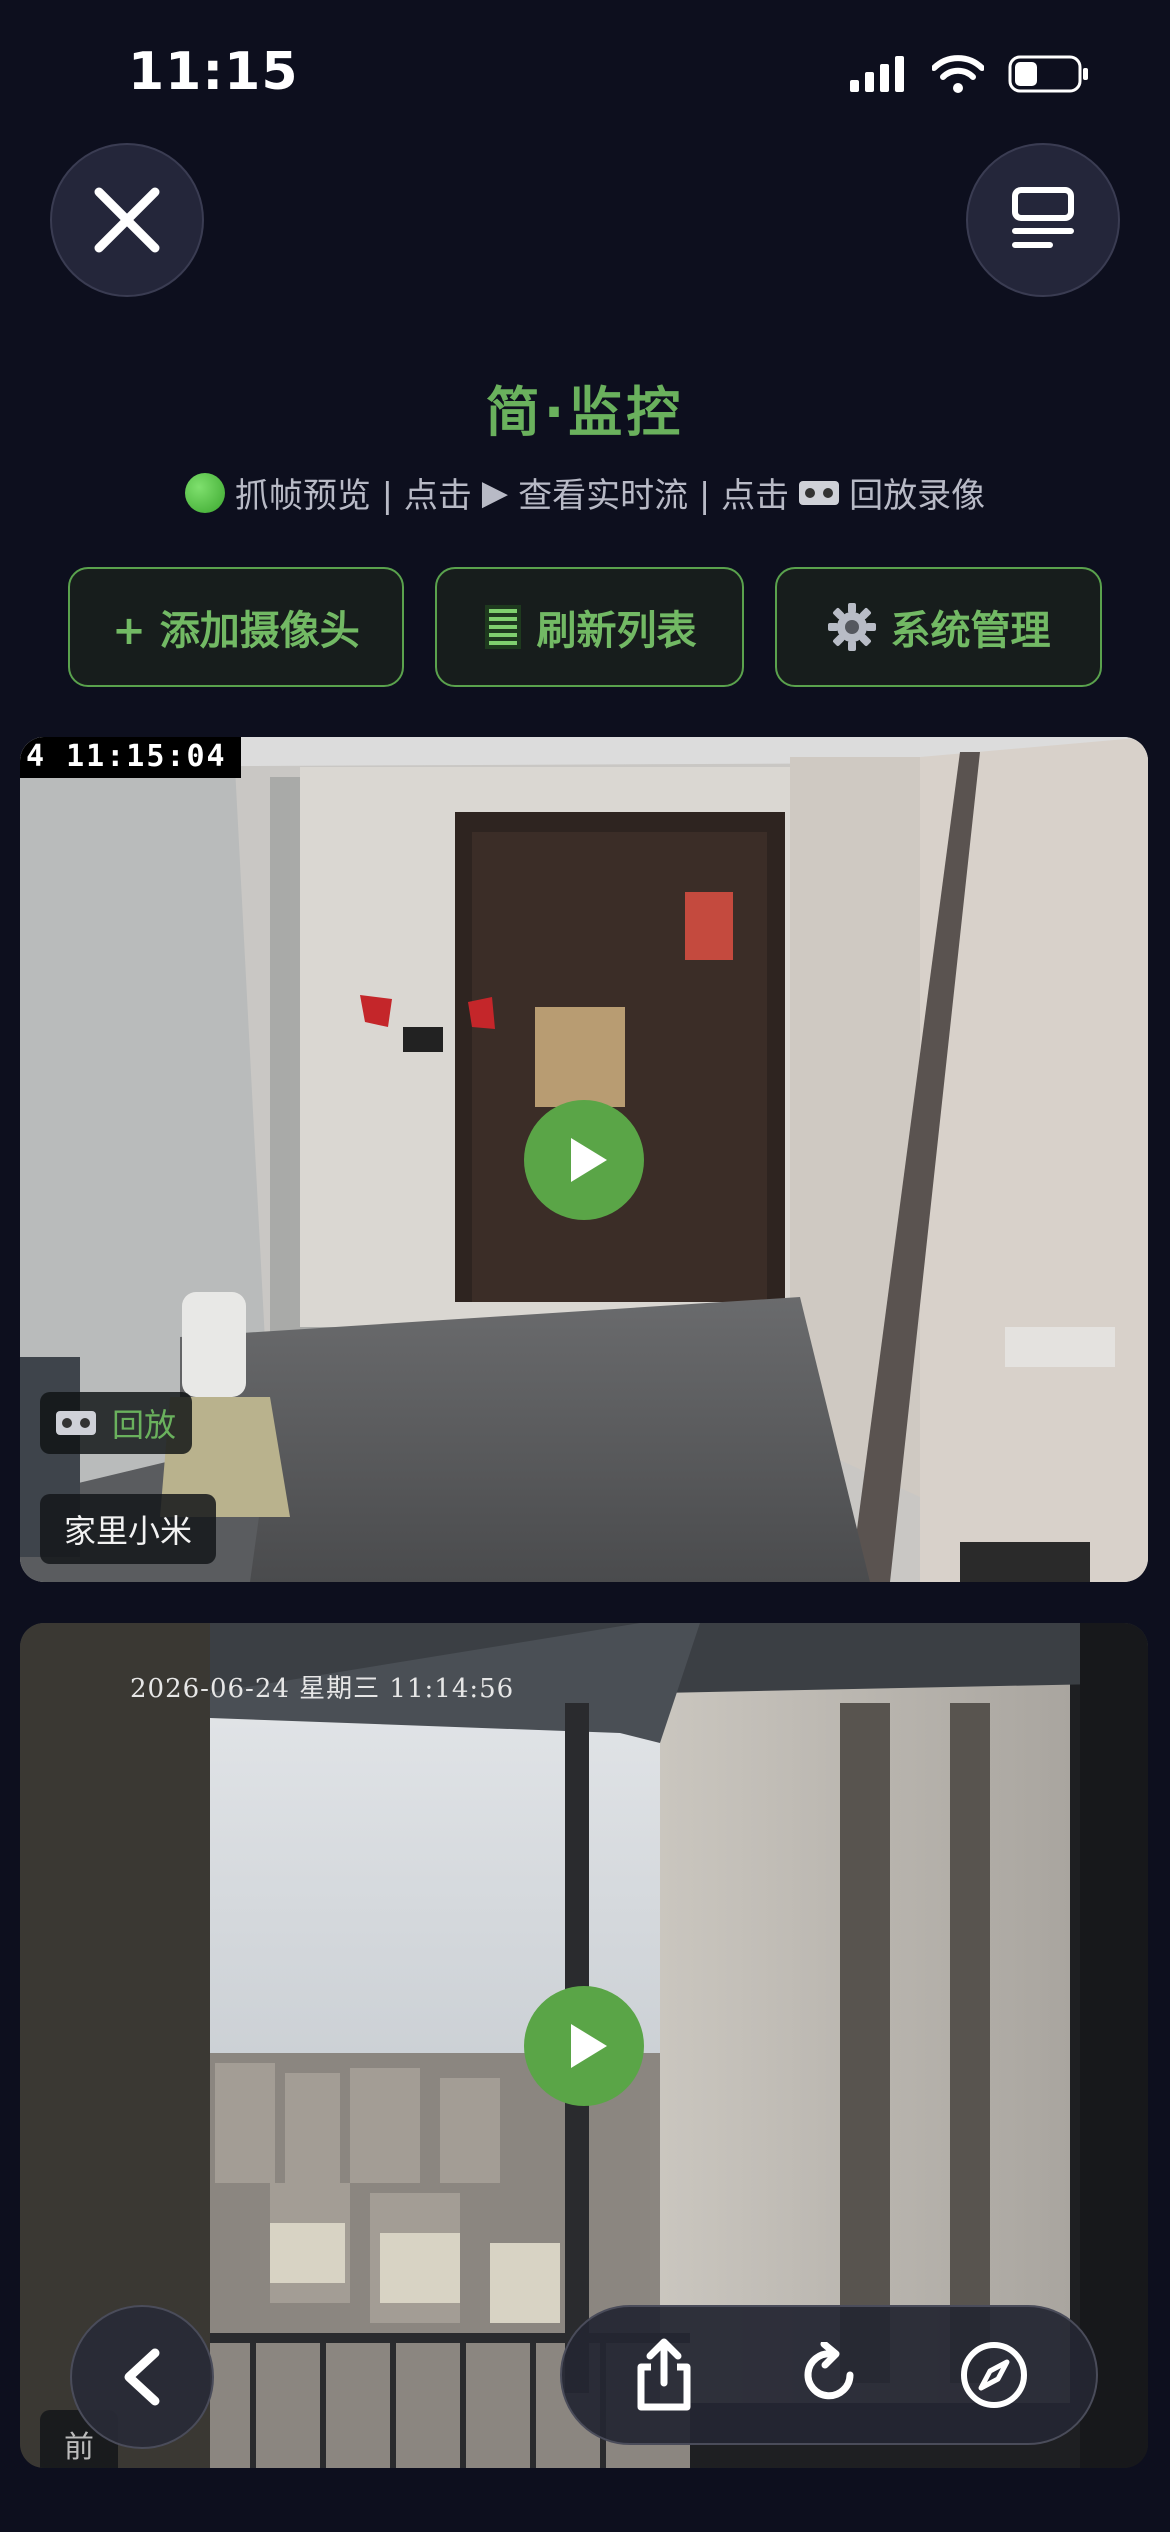  I want to click on subtitle-part-3: 回放录像, so click(917, 496).